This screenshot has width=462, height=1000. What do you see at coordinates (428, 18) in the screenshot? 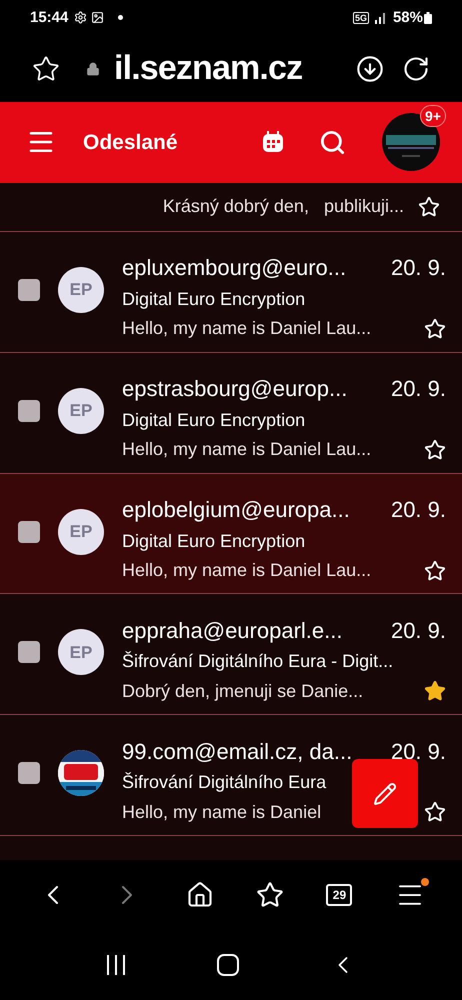
I see `battery-icon` at bounding box center [428, 18].